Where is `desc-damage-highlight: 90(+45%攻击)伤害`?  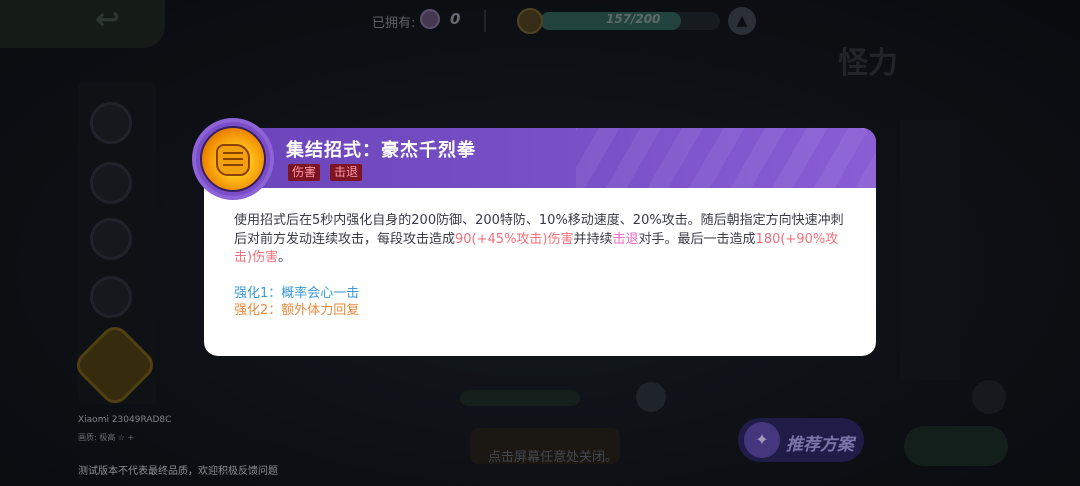 desc-damage-highlight: 90(+45%攻击)伤害 is located at coordinates (514, 239).